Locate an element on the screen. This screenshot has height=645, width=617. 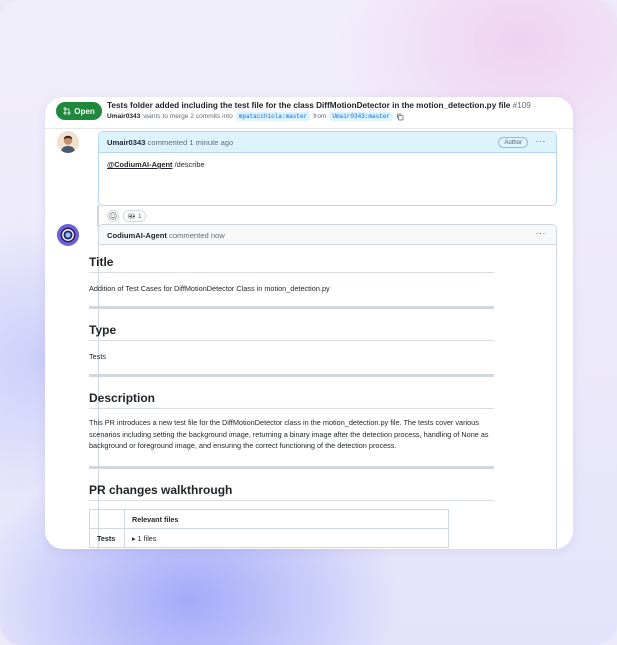
user-avatar-icon is located at coordinates (68, 142).